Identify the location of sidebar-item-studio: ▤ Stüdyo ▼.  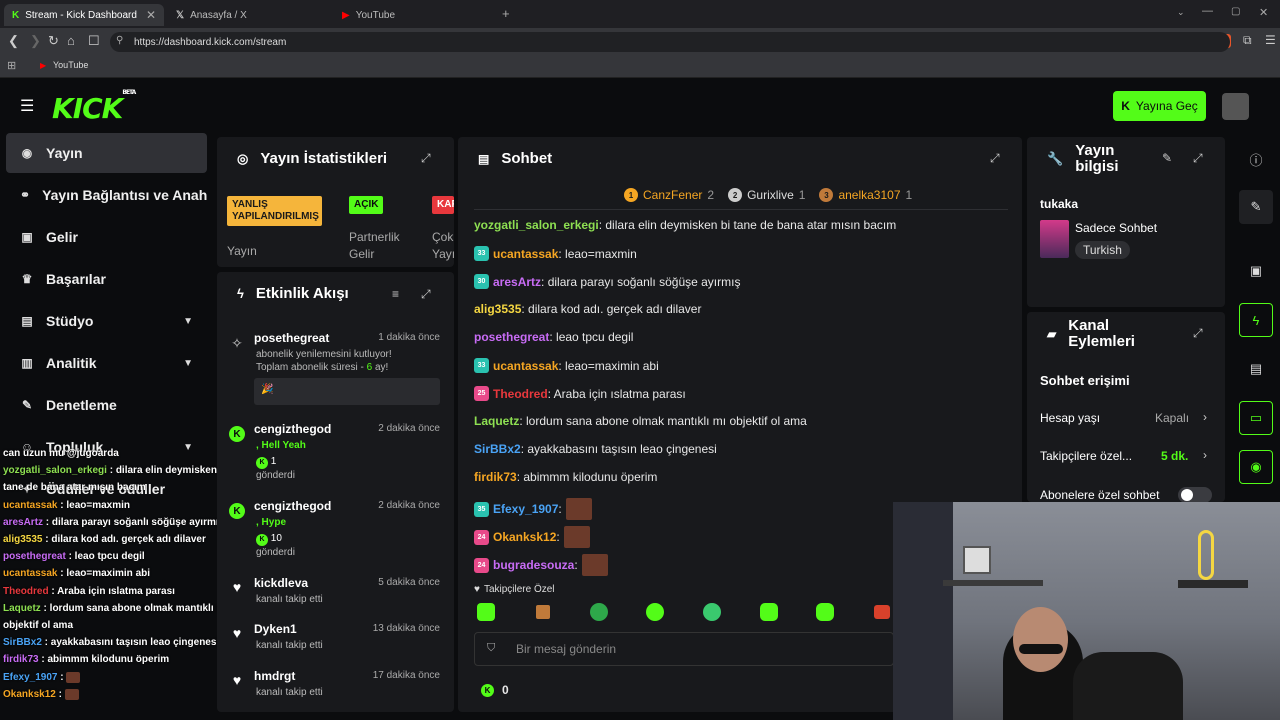
(106, 321).